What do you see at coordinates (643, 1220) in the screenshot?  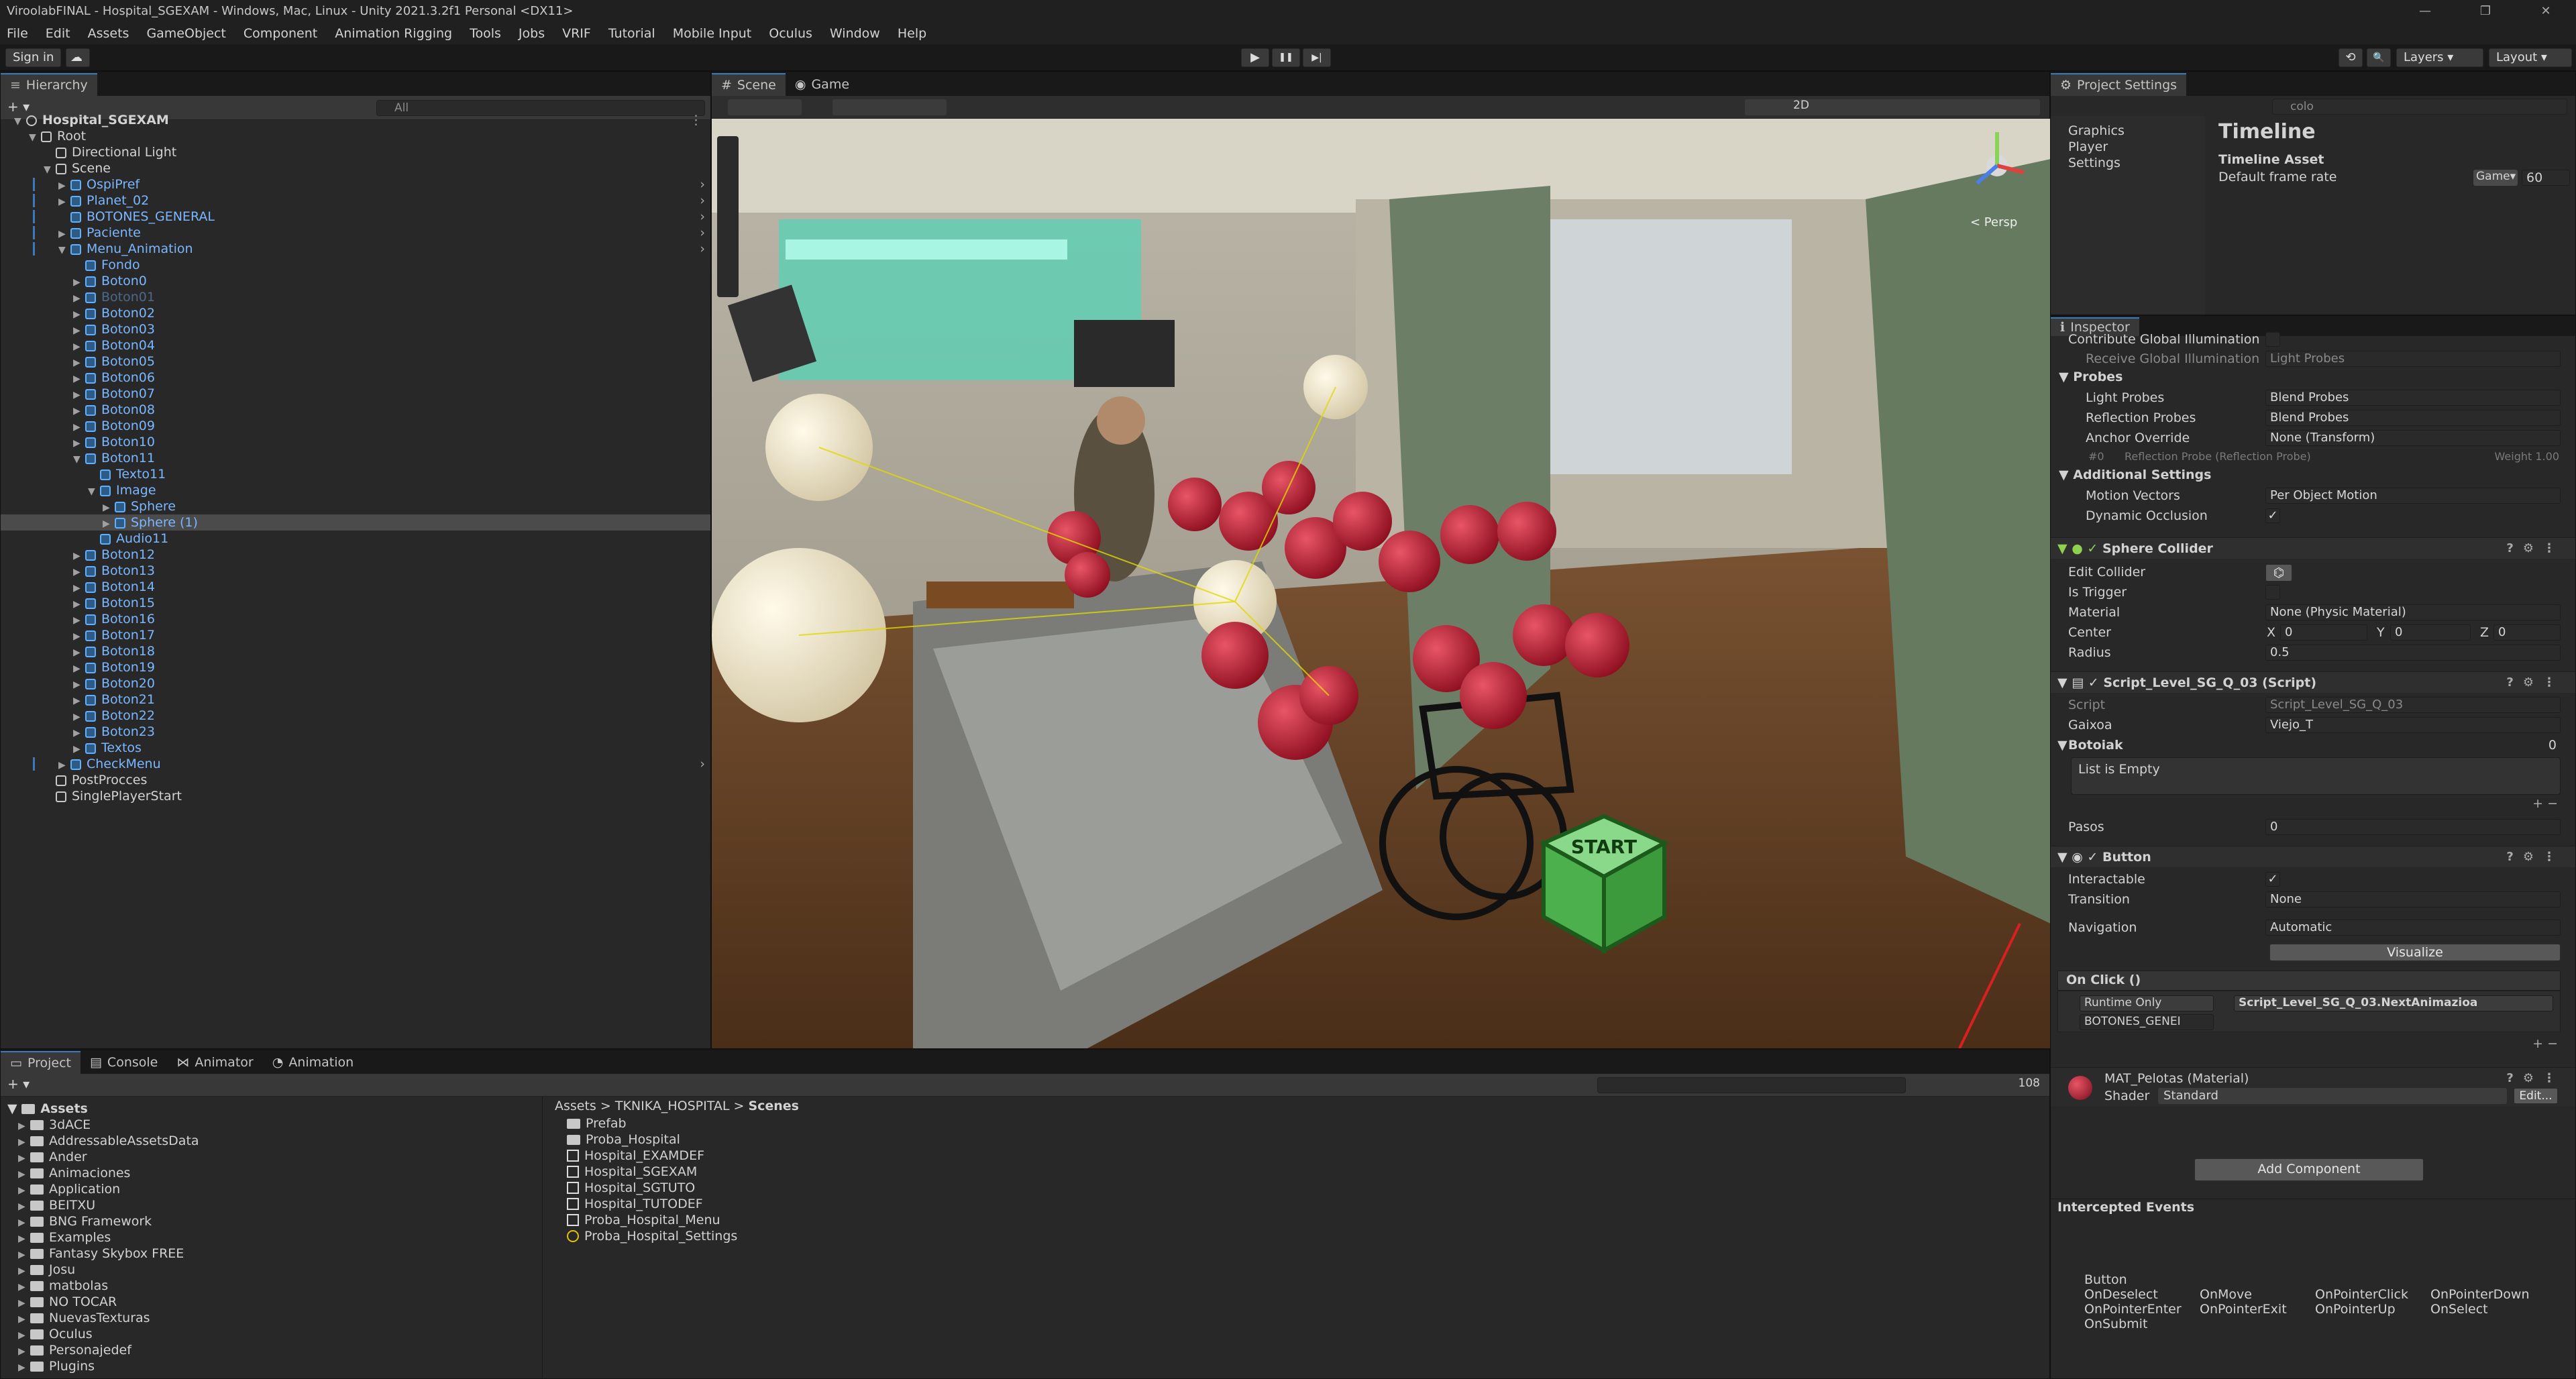 I see `asset-file: Proba_Hospital_Menu` at bounding box center [643, 1220].